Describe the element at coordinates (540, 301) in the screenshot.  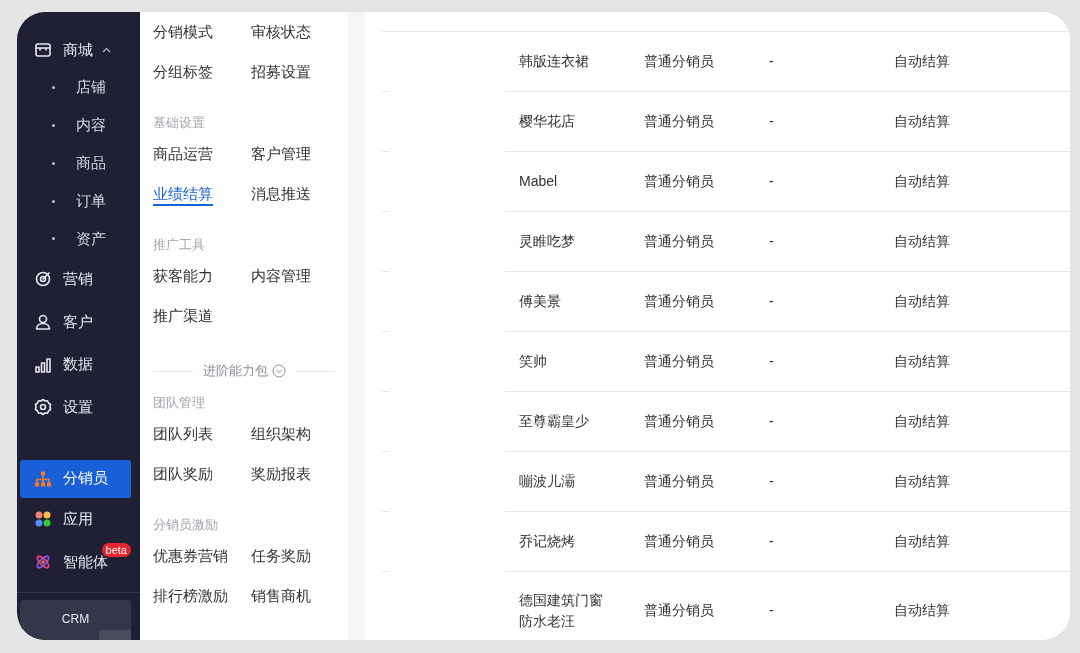
I see `table-cell-text: 傅美景` at that location.